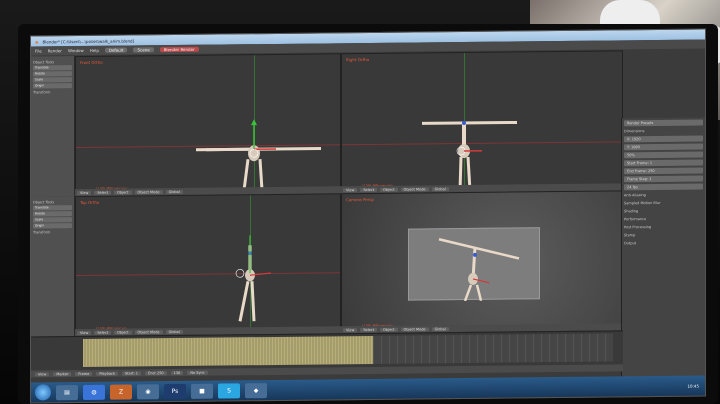 This screenshot has width=720, height=404. Describe the element at coordinates (663, 147) in the screenshot. I see `resolution-y-field: Y: 1080` at that location.